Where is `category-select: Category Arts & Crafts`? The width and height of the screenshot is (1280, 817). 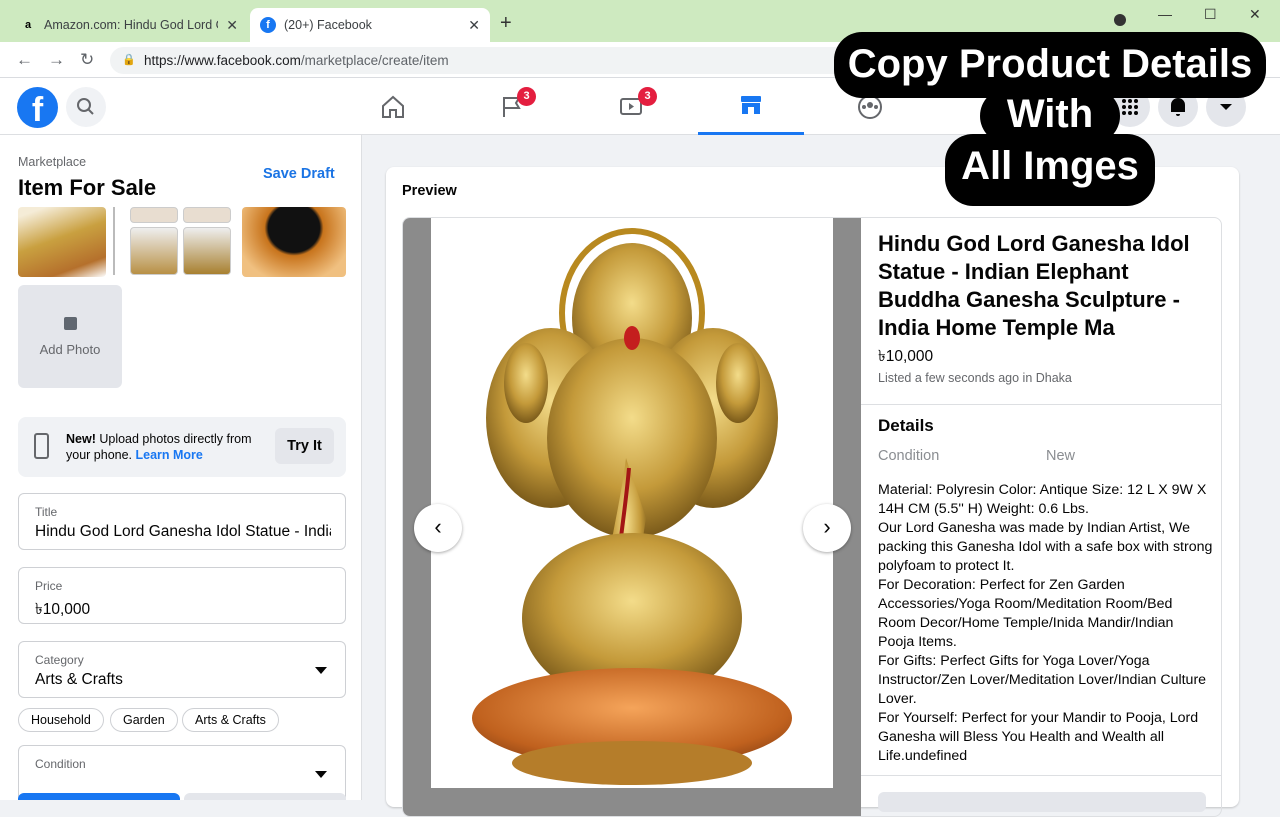
category-select: Category Arts & Crafts is located at coordinates (182, 669).